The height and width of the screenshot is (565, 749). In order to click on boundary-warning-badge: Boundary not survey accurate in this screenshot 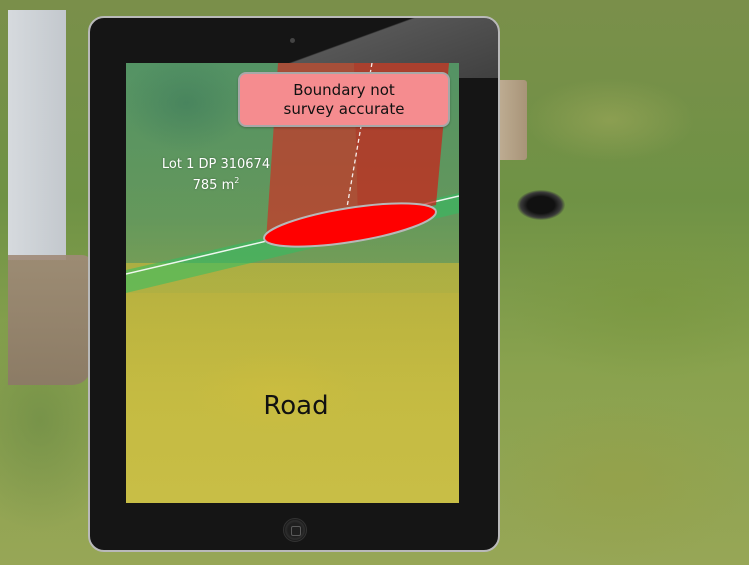, I will do `click(344, 99)`.